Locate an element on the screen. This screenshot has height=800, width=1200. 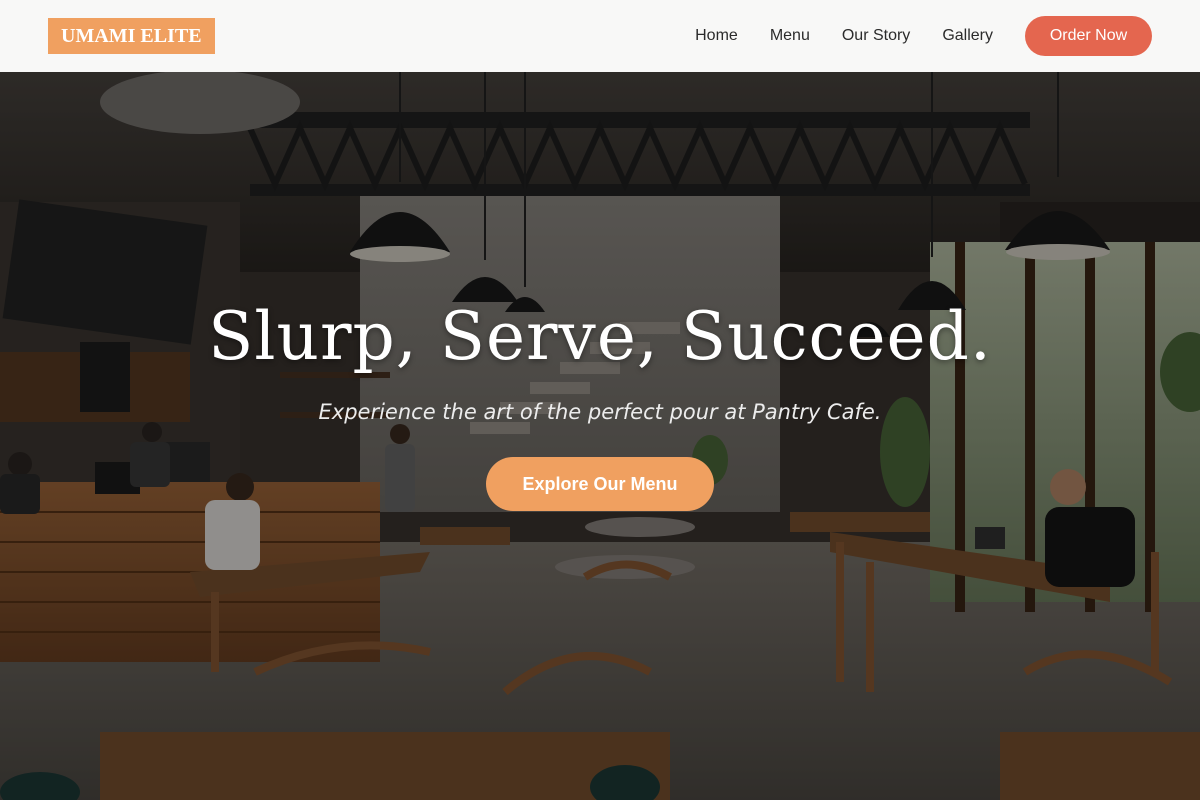
explore-menu-button: Explore Our Menu is located at coordinates (600, 484).